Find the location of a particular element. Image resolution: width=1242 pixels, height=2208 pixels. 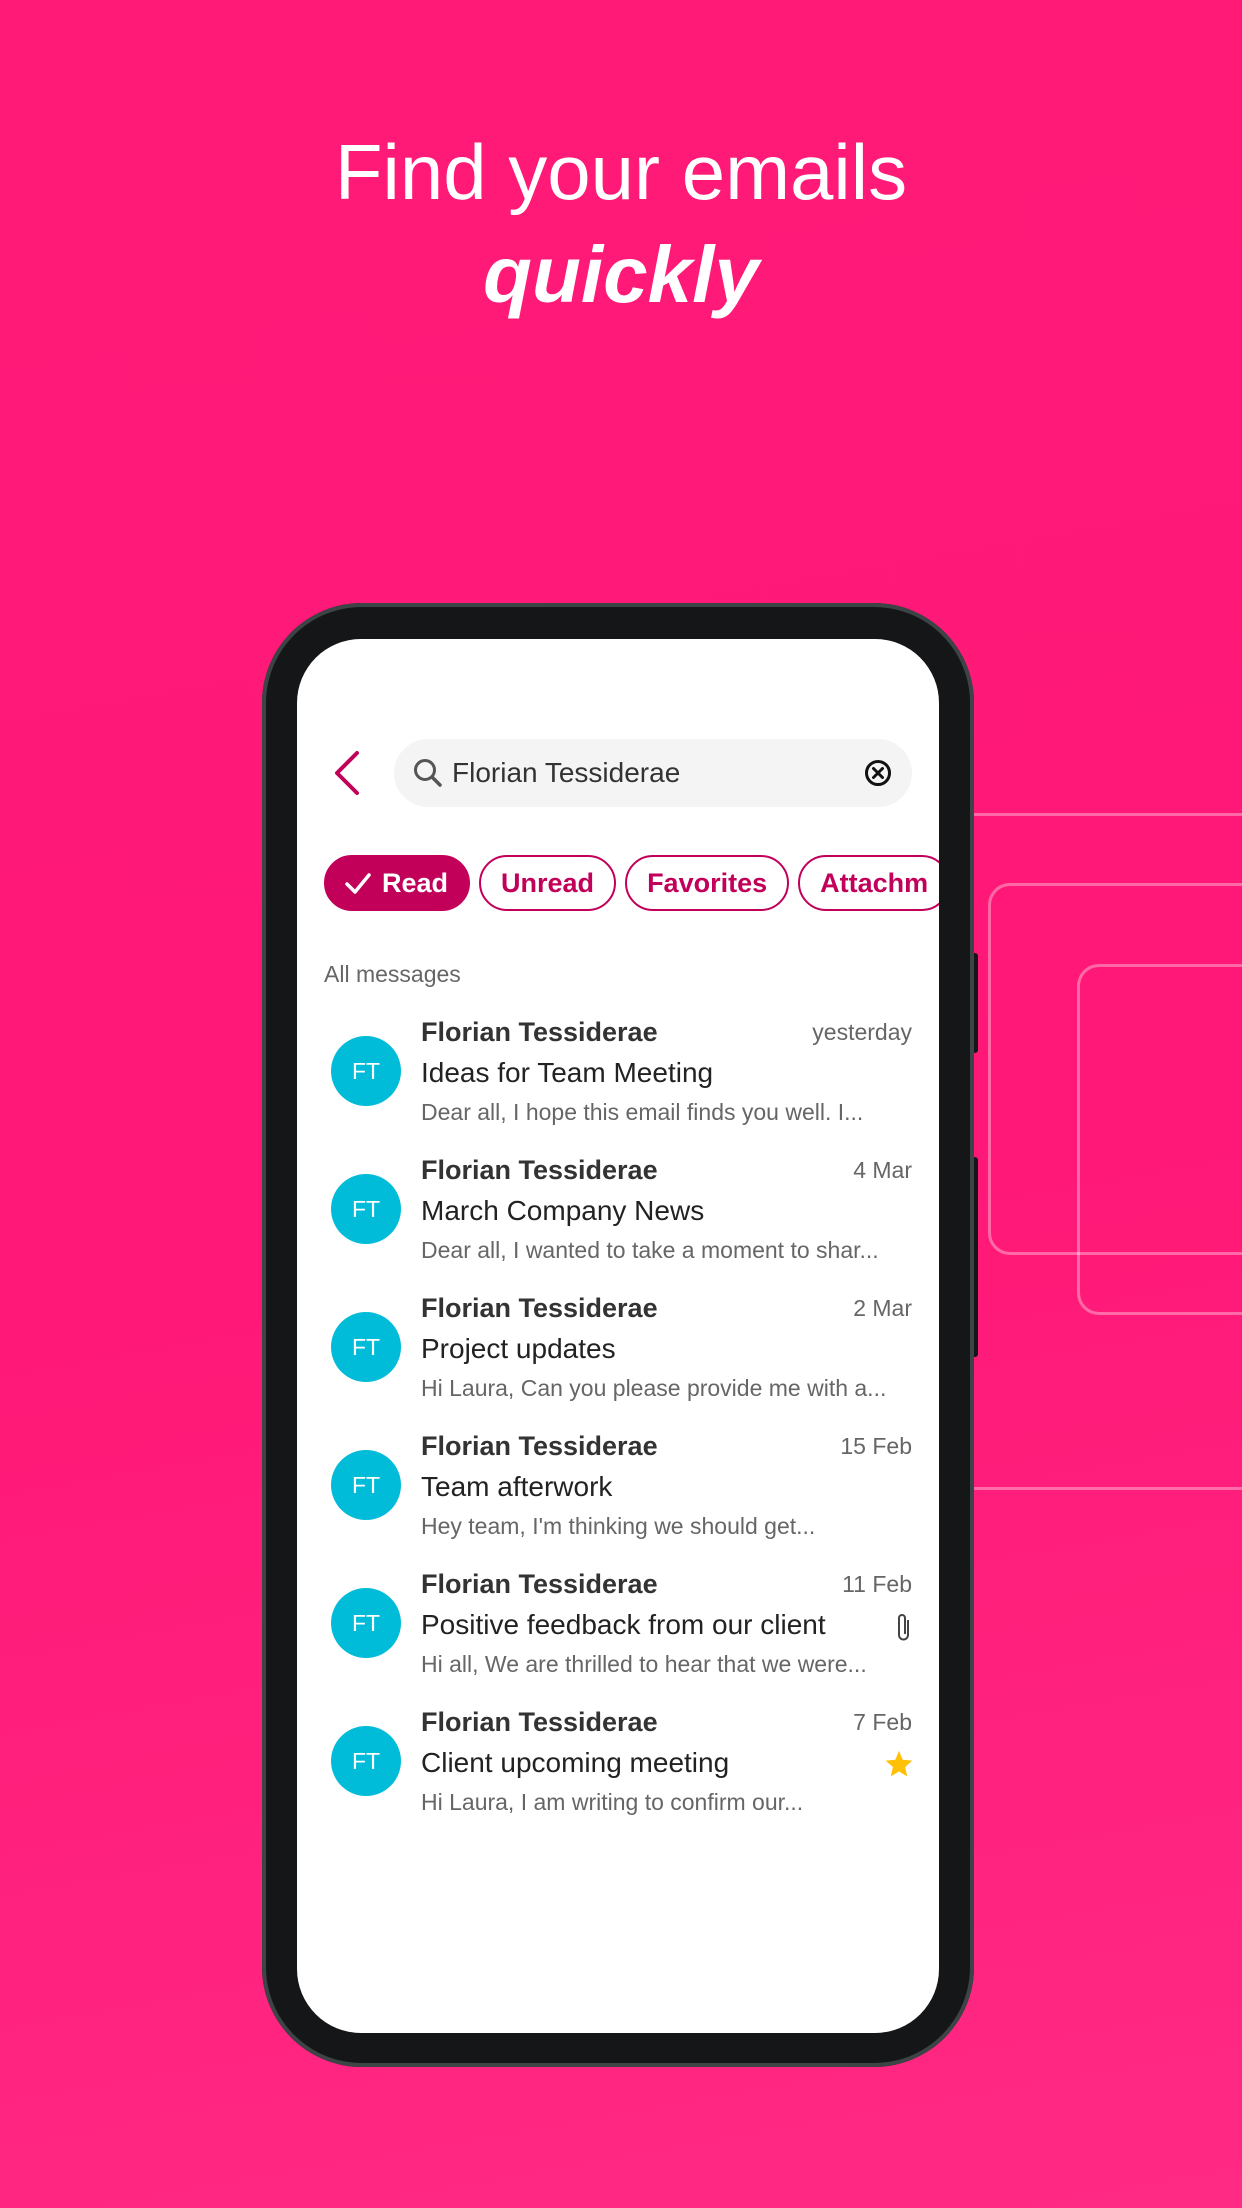

star-icon is located at coordinates (899, 1764).